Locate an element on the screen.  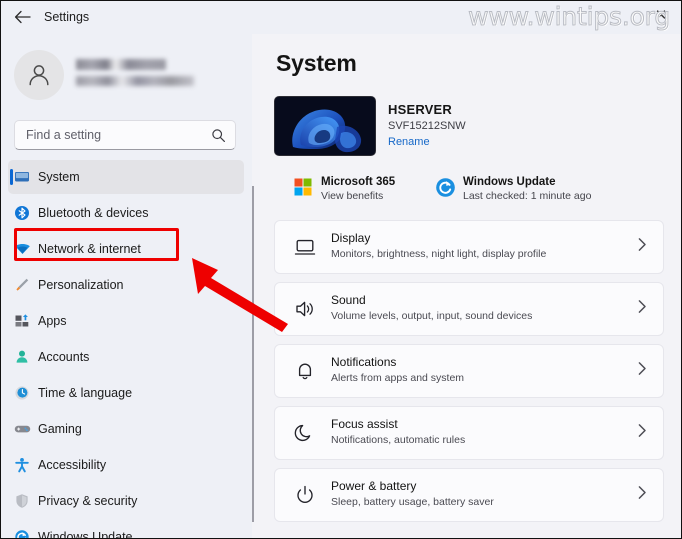
sidebar-item-label: Accessibility is located at coordinates (72, 465).